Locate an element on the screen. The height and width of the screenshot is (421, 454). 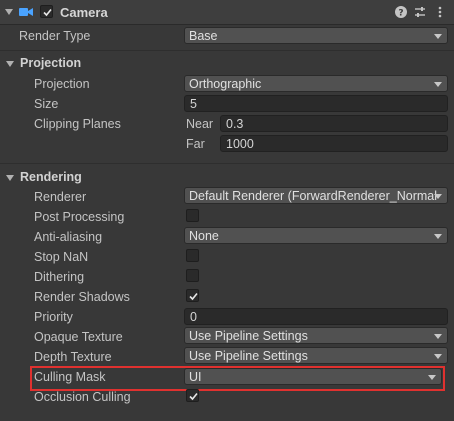
occlusion-culling-label: Occlusion Culling is located at coordinates (82, 397).